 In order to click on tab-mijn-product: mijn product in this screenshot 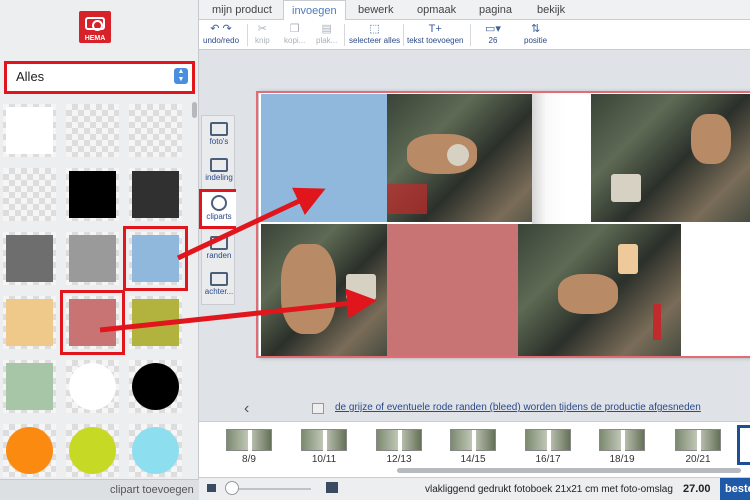, I will do `click(242, 10)`.